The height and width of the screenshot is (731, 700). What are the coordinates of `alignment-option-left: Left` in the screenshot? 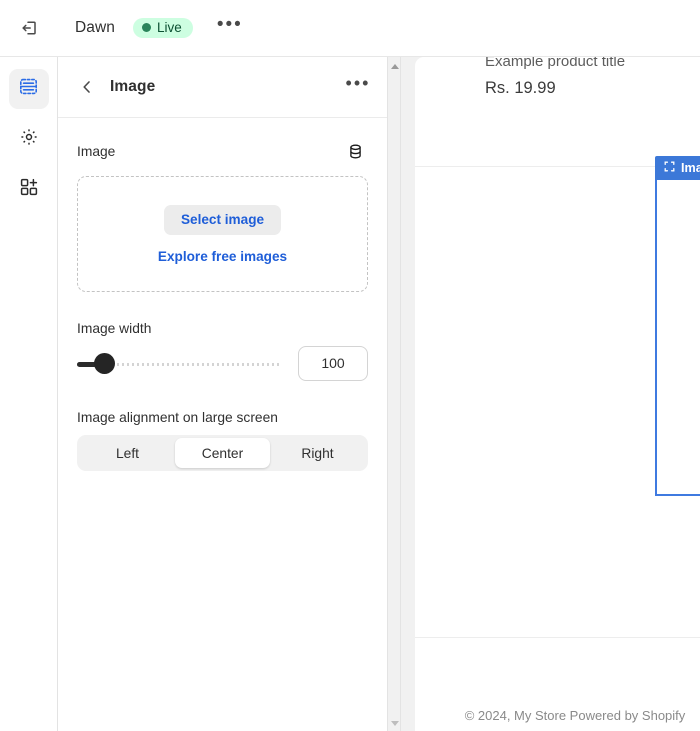 It's located at (127, 453).